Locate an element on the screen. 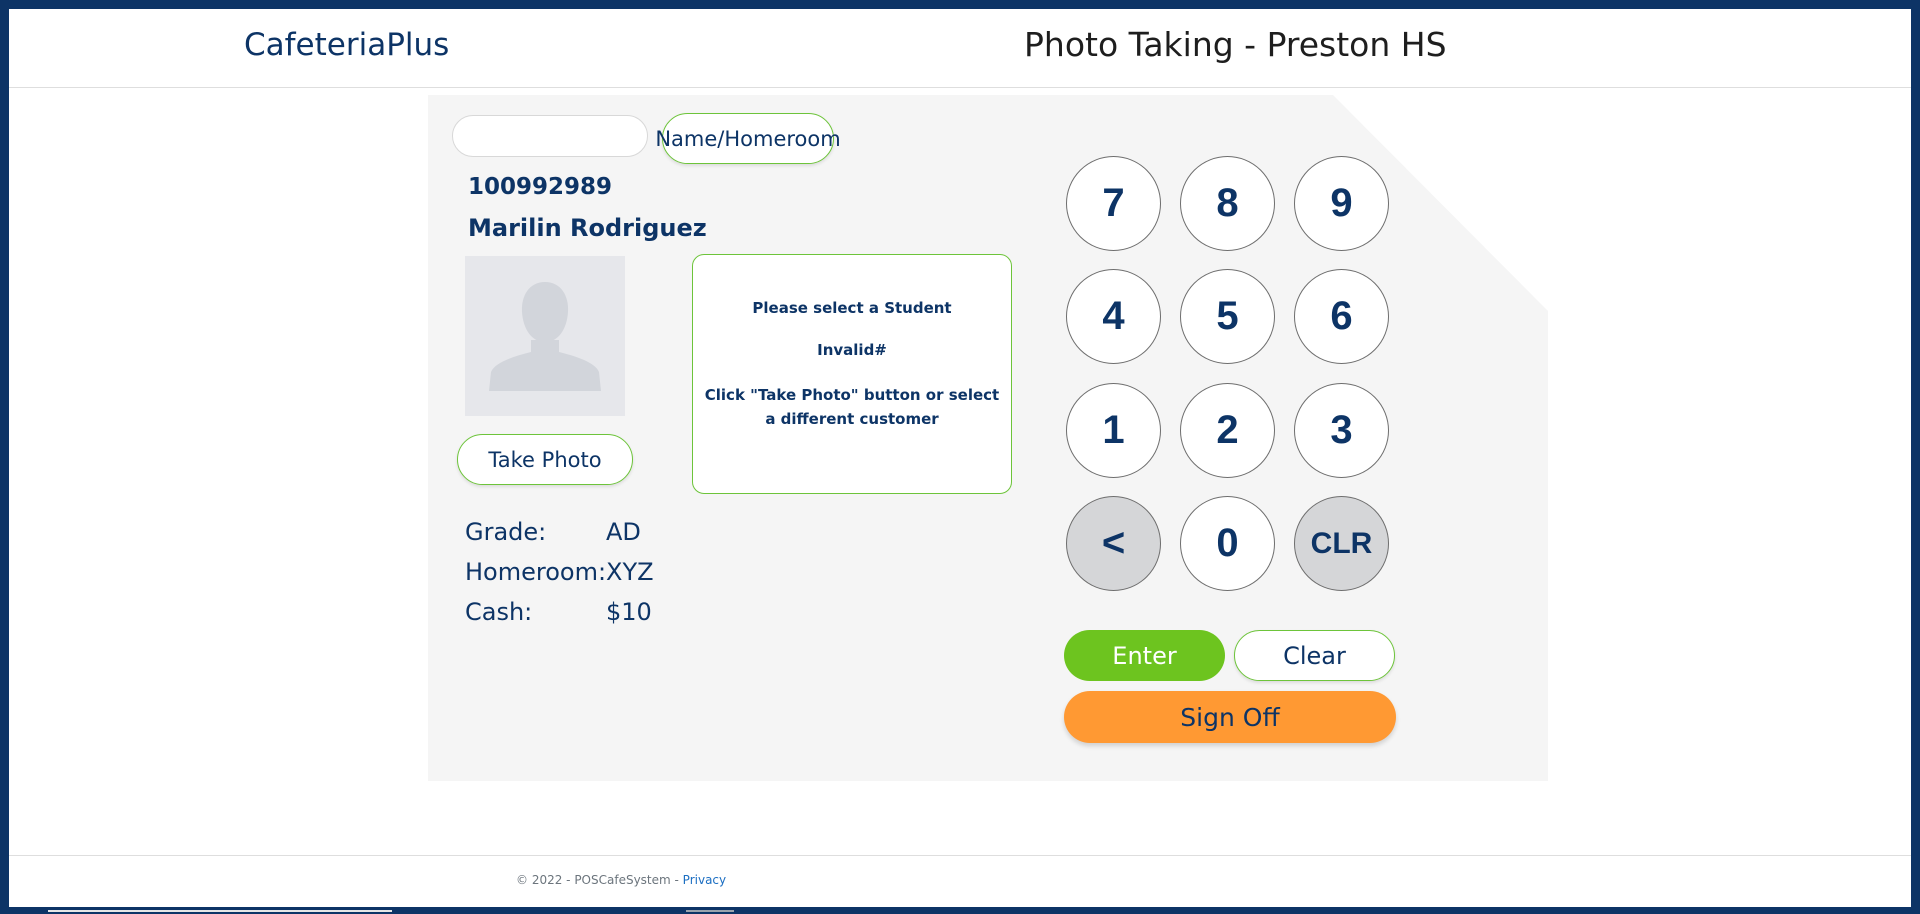  homeroom-label: Homeroom: is located at coordinates (536, 572).